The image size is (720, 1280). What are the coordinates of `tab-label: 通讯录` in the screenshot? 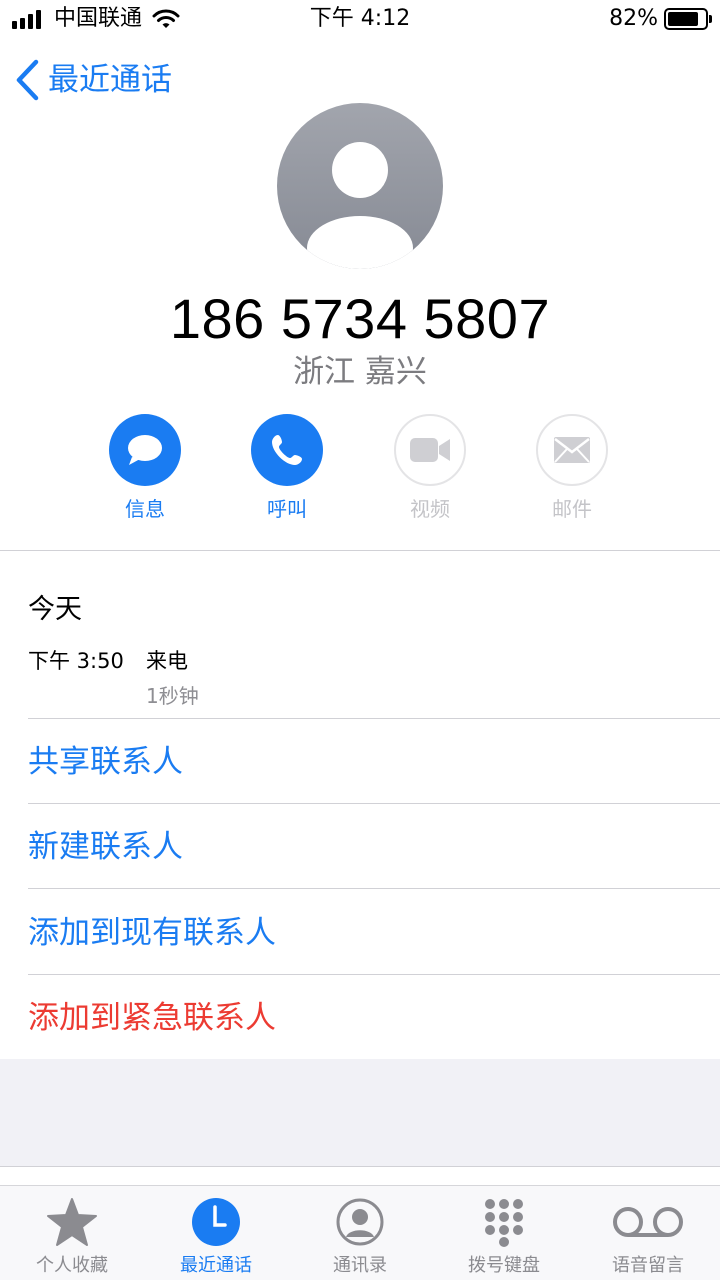 It's located at (360, 1265).